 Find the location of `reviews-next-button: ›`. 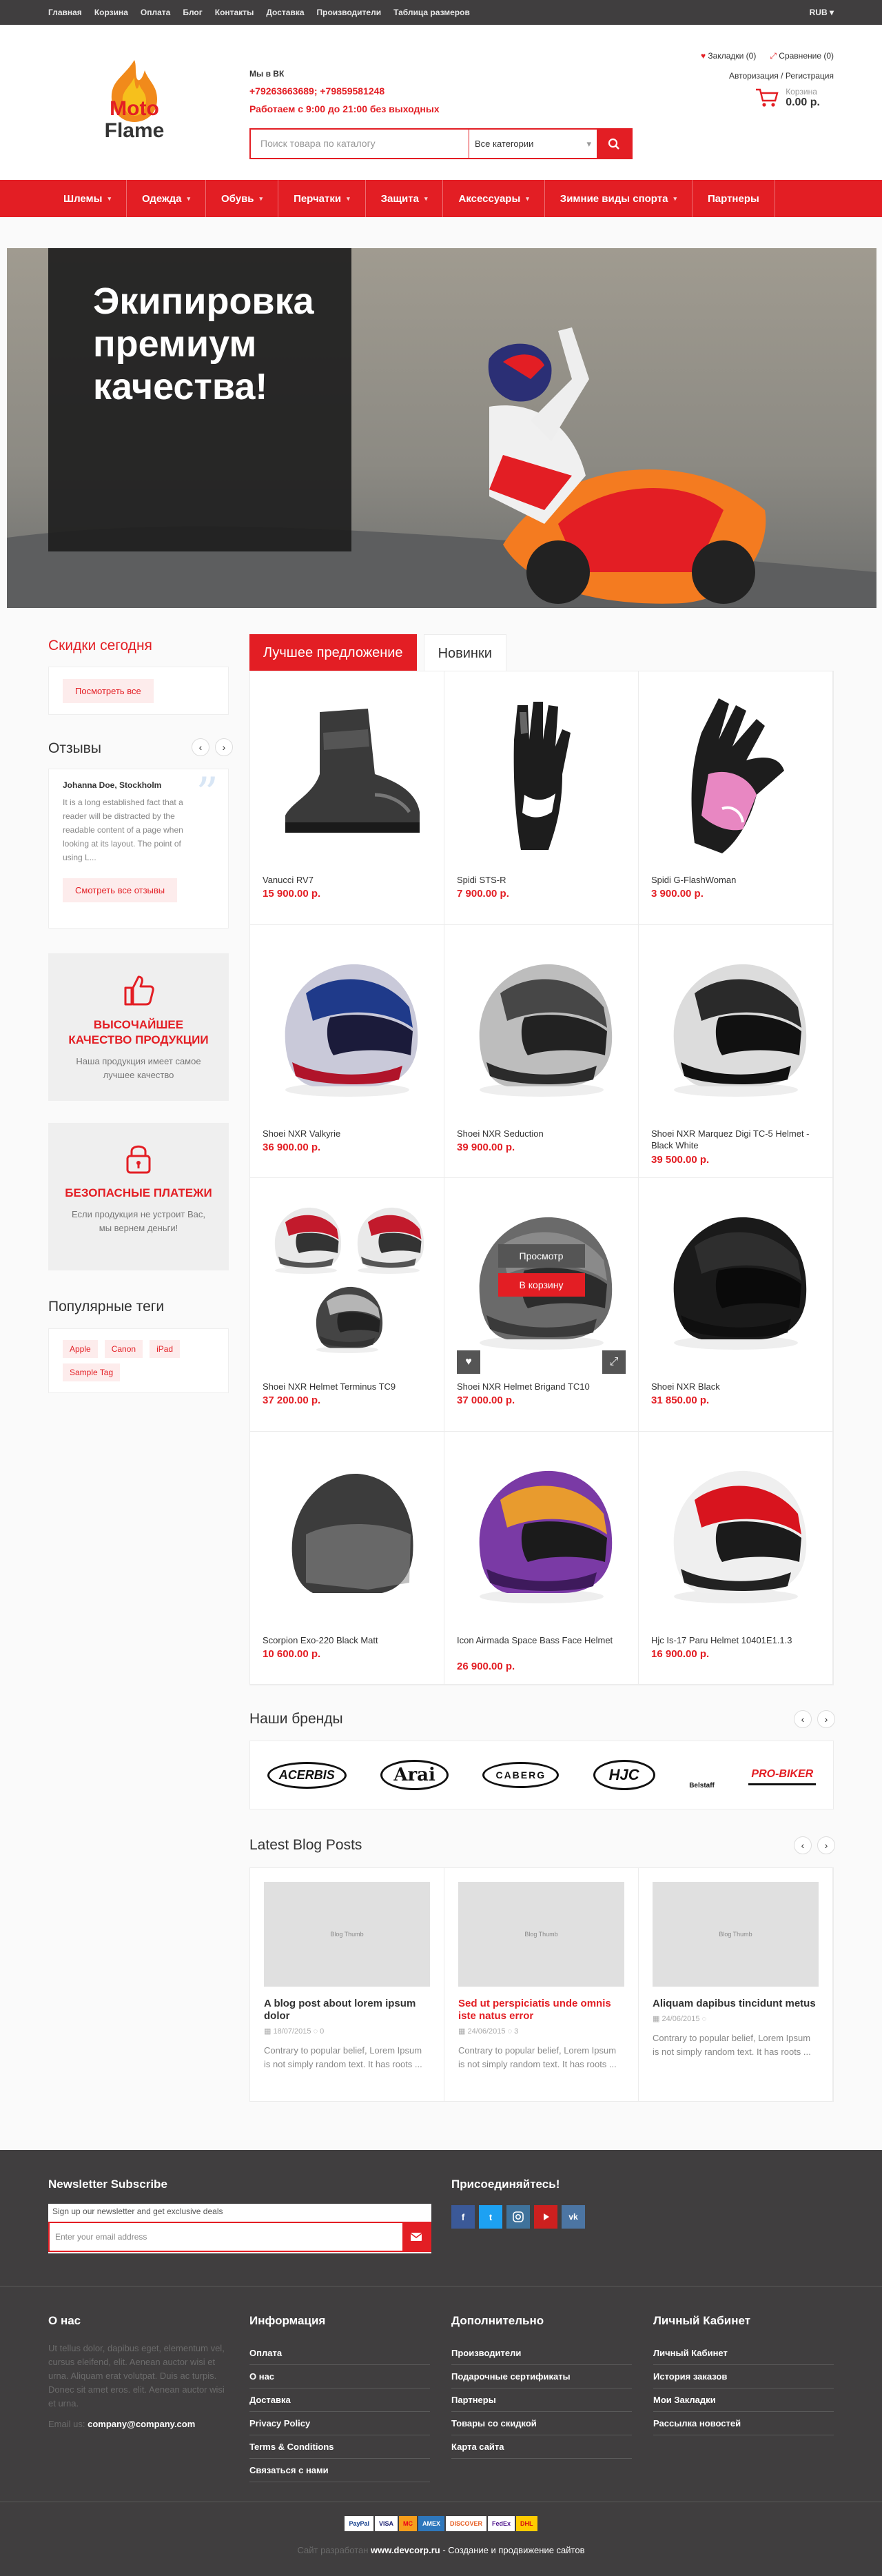

reviews-next-button: › is located at coordinates (224, 747).